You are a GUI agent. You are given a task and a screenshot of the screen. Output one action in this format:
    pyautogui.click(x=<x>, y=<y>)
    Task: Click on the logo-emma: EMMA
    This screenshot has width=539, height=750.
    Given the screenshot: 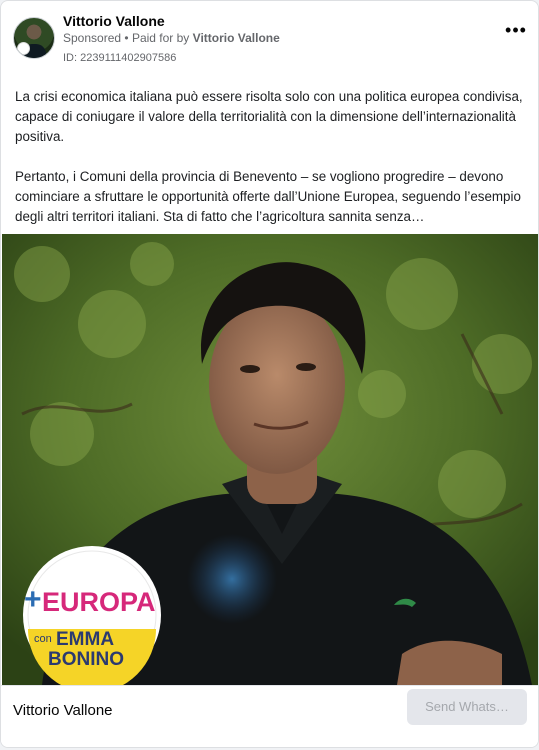 What is the action you would take?
    pyautogui.click(x=85, y=639)
    